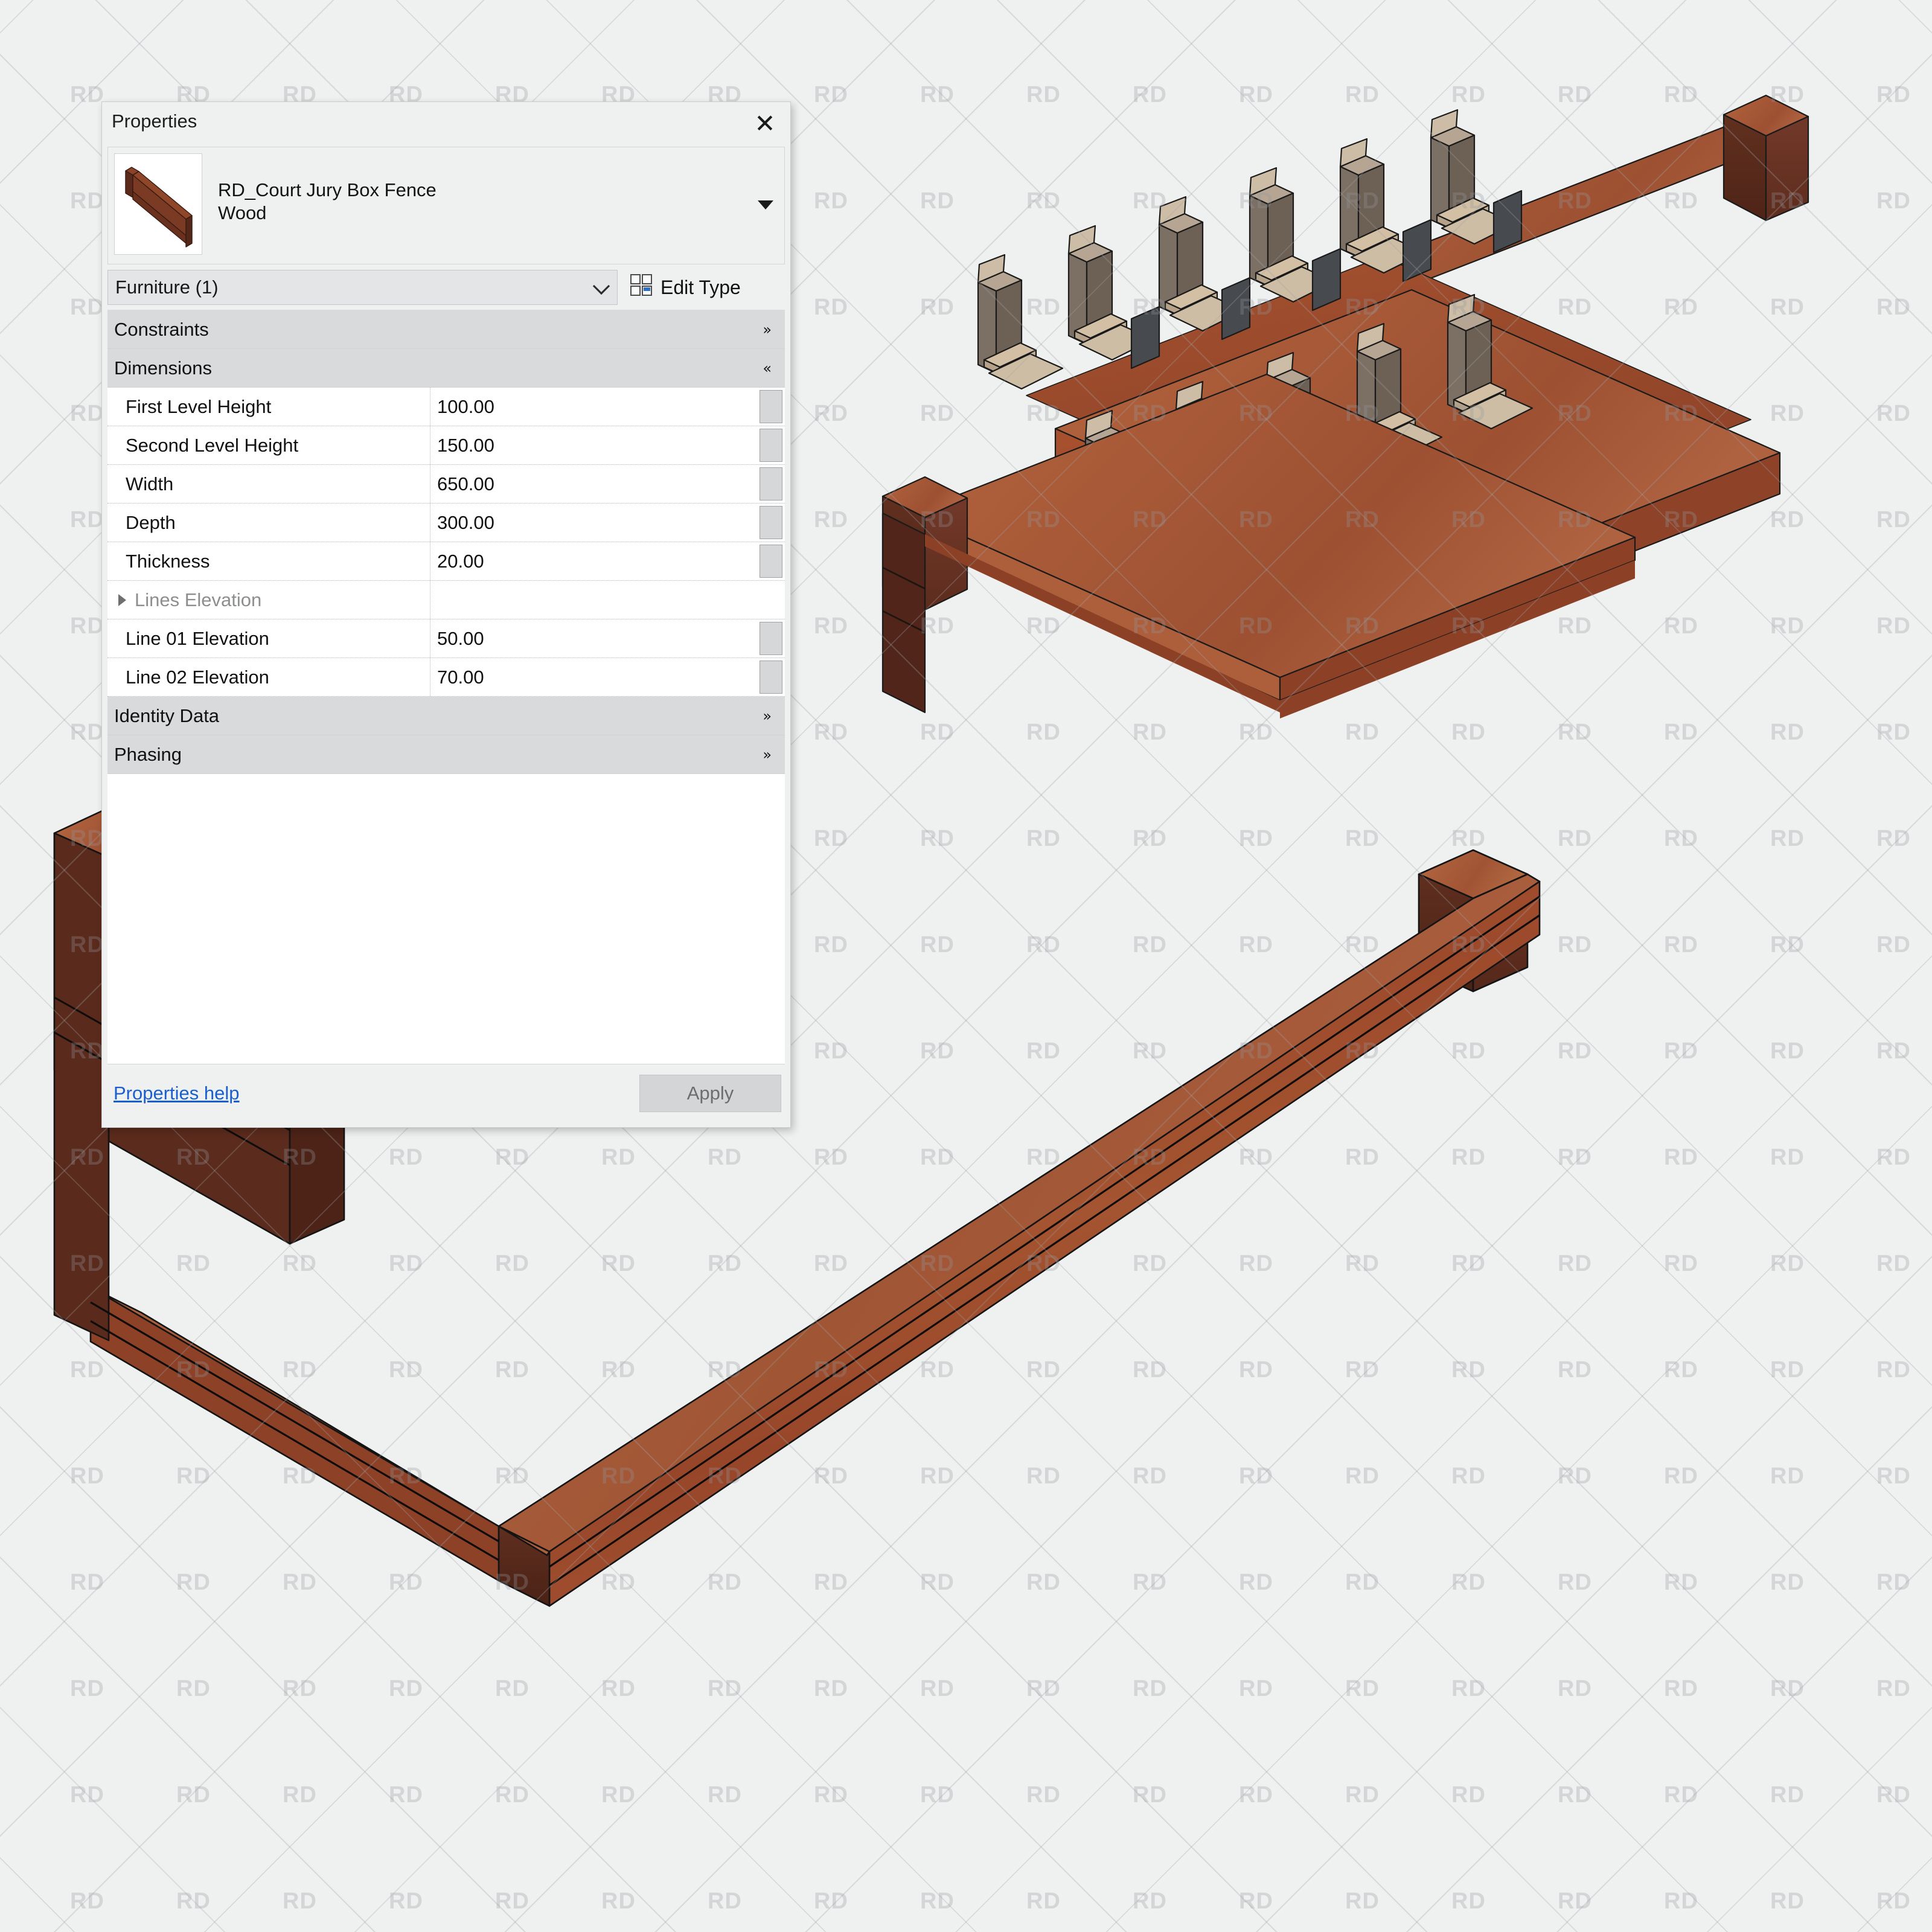 Image resolution: width=1932 pixels, height=1932 pixels. I want to click on param-name: Width, so click(268, 484).